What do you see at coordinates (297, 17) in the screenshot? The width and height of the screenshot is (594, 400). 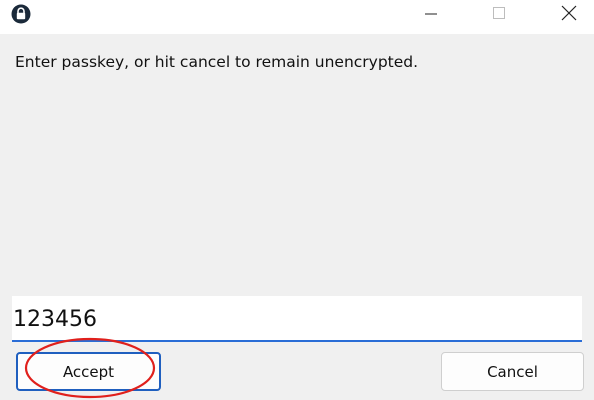 I see `title-bar` at bounding box center [297, 17].